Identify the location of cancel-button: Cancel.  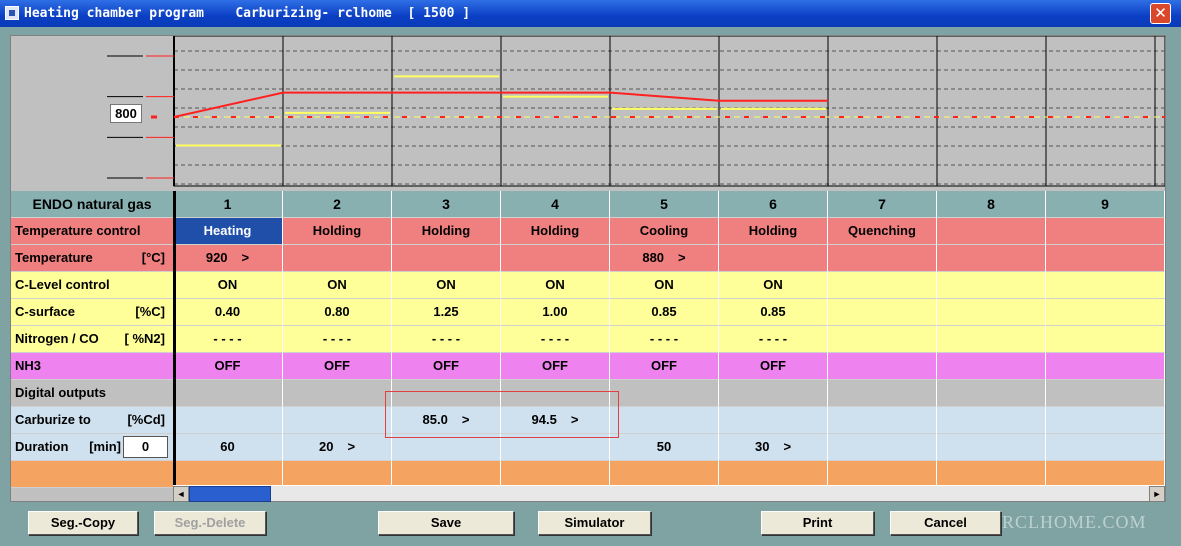
(945, 523).